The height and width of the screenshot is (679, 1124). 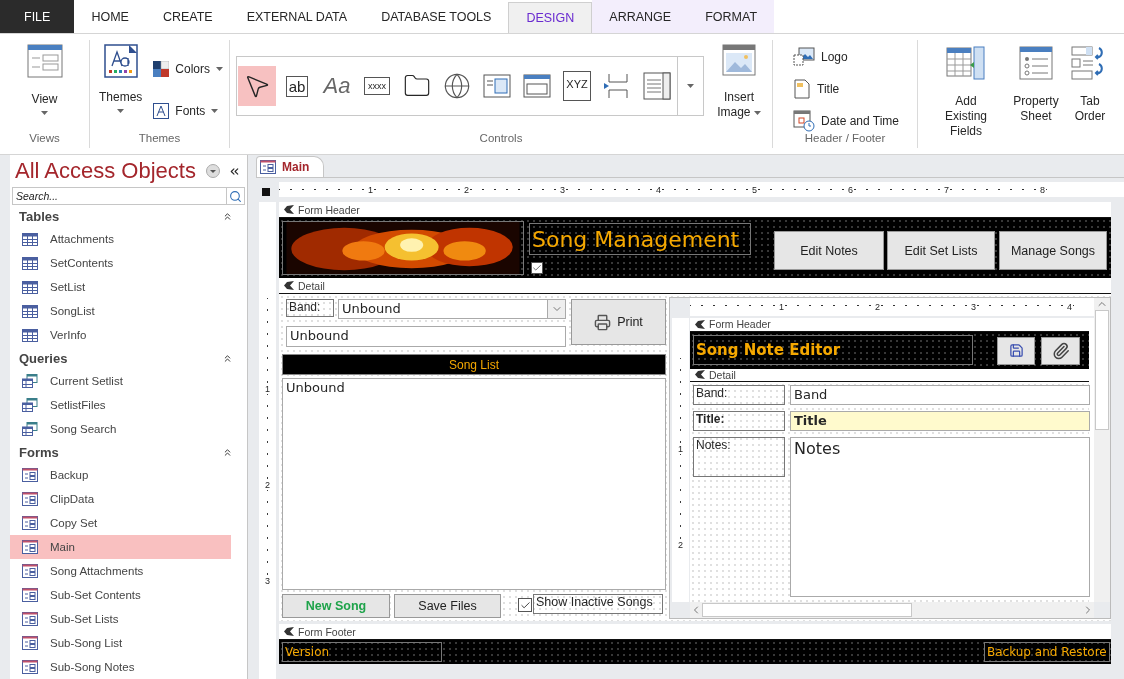 I want to click on header-footer-button: Title, so click(x=816, y=89).